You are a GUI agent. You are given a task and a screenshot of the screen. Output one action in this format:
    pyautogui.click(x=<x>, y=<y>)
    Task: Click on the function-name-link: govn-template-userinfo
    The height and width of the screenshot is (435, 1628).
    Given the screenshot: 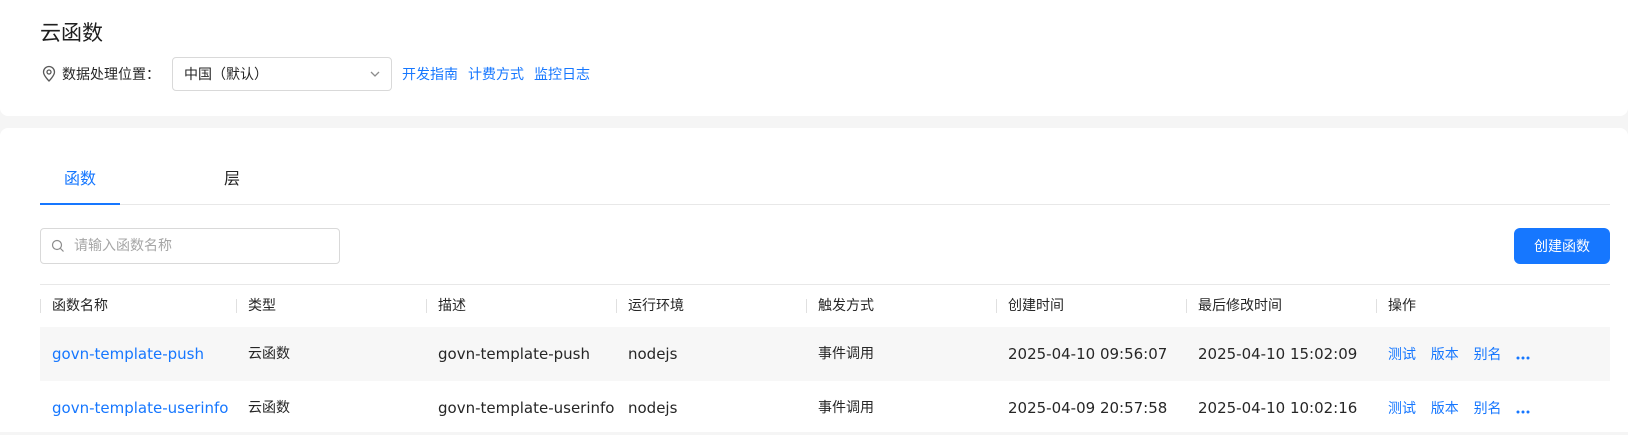 What is the action you would take?
    pyautogui.click(x=138, y=408)
    